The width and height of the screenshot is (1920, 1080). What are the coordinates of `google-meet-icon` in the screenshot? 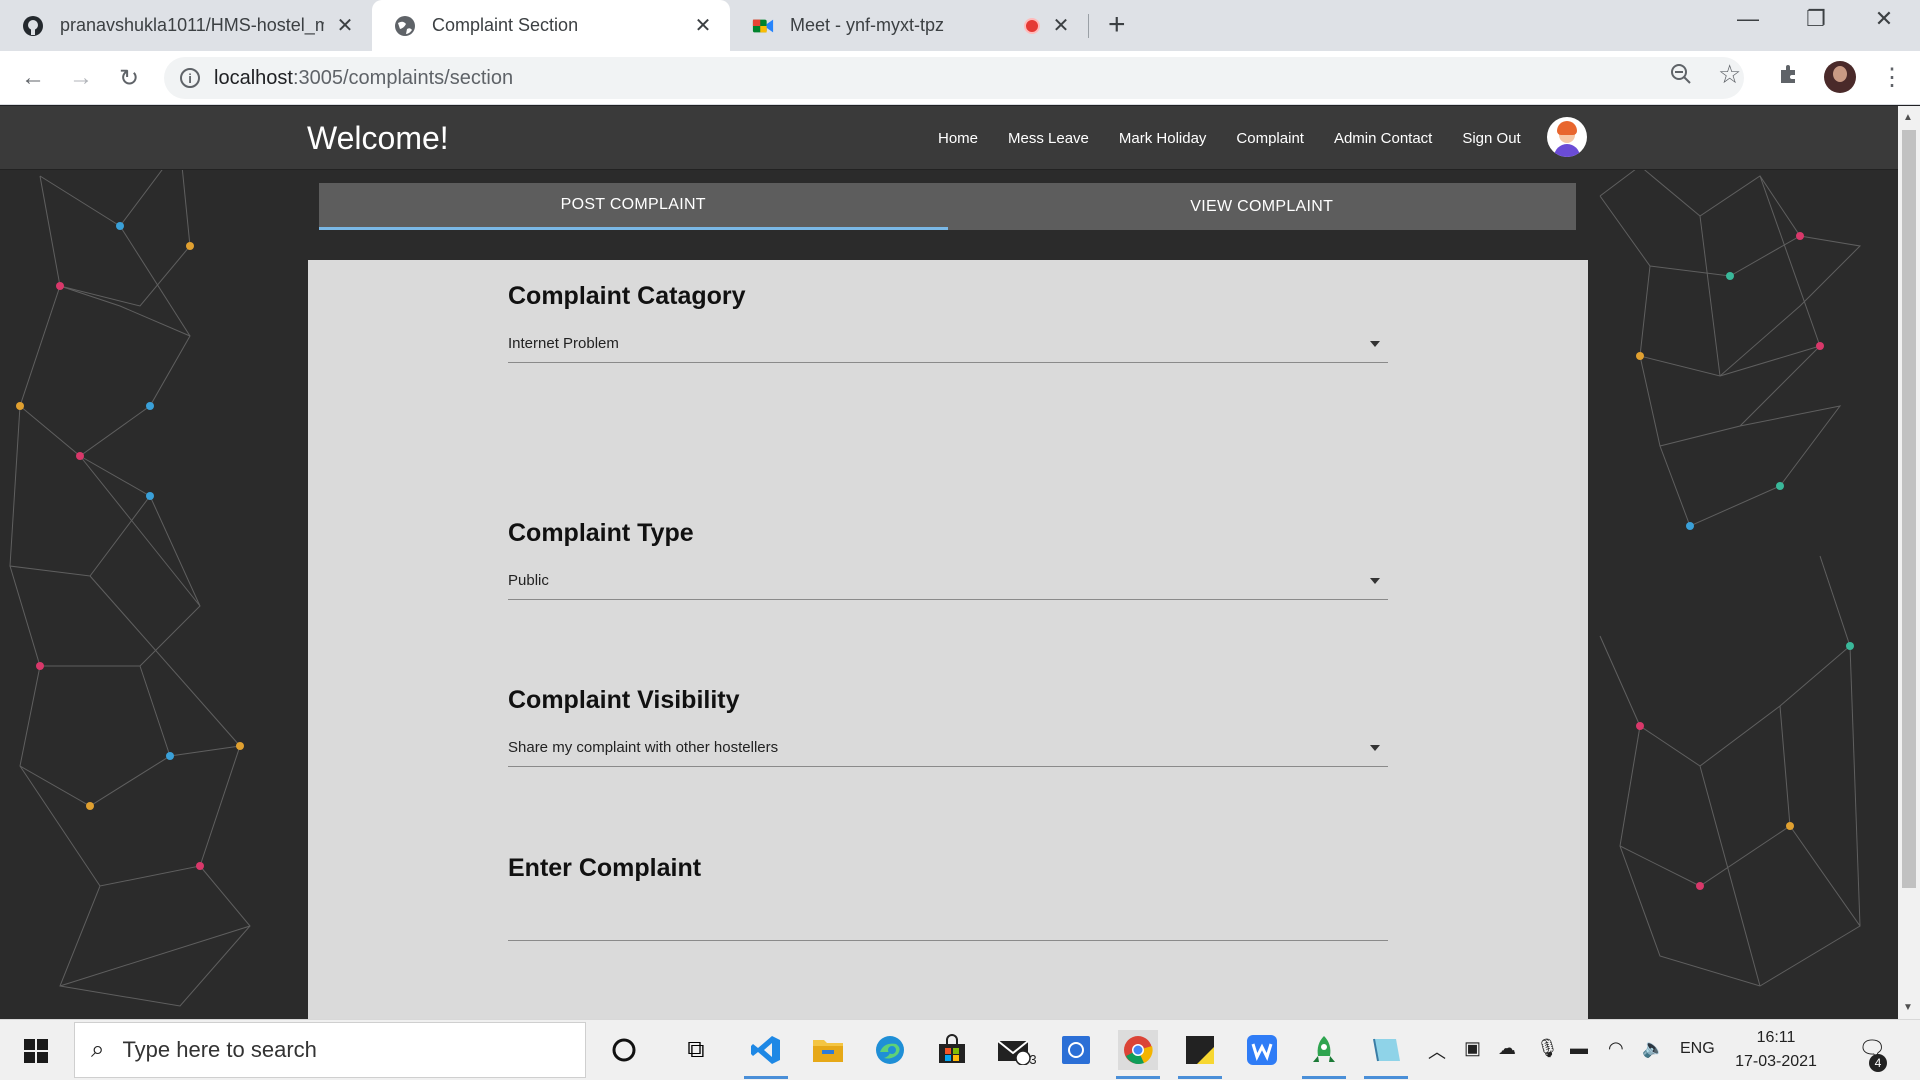 It's located at (763, 26).